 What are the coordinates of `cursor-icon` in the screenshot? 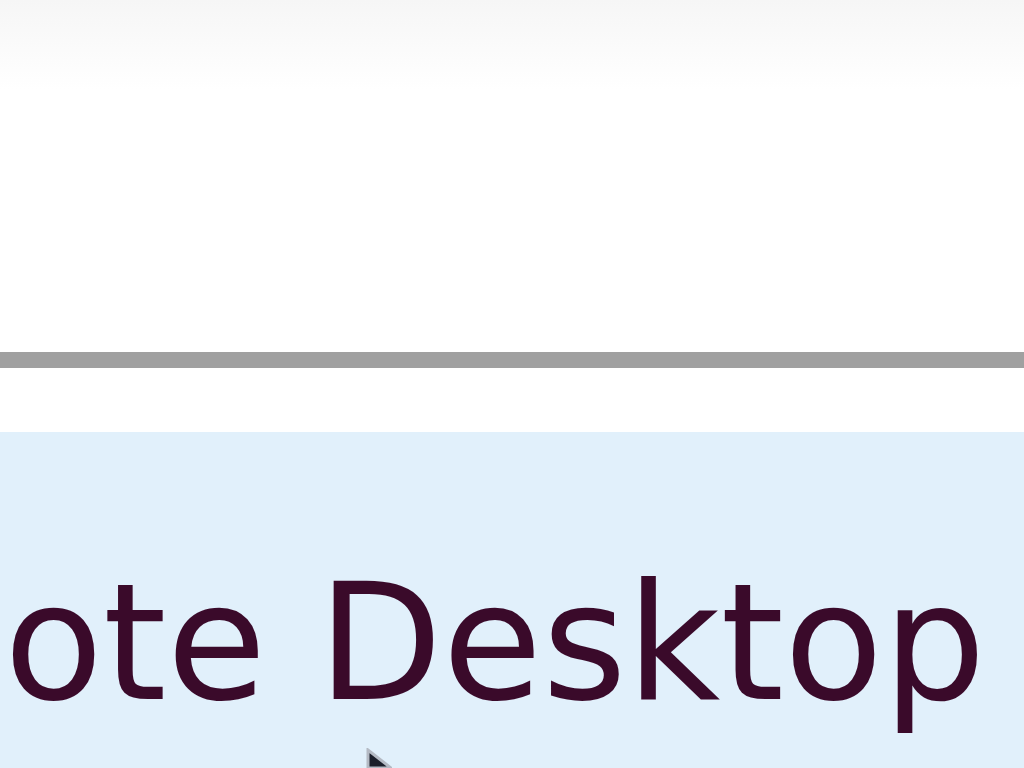 It's located at (379, 758).